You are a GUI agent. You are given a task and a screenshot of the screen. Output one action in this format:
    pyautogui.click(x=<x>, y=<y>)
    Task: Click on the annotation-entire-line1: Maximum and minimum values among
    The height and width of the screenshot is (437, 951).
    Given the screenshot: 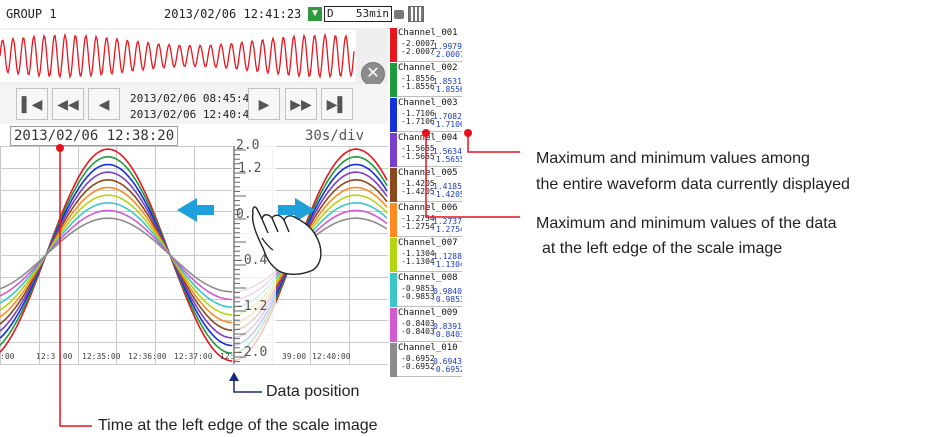 What is the action you would take?
    pyautogui.click(x=673, y=158)
    